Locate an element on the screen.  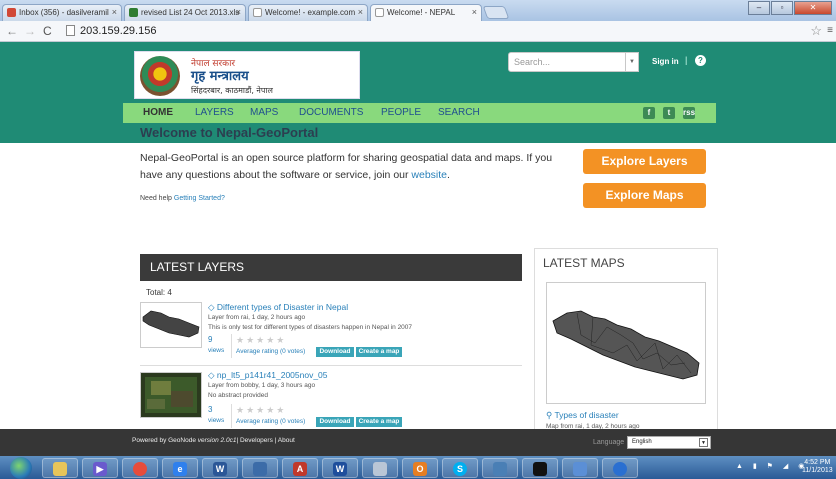
nav-maps: MAPS is located at coordinates (264, 112).